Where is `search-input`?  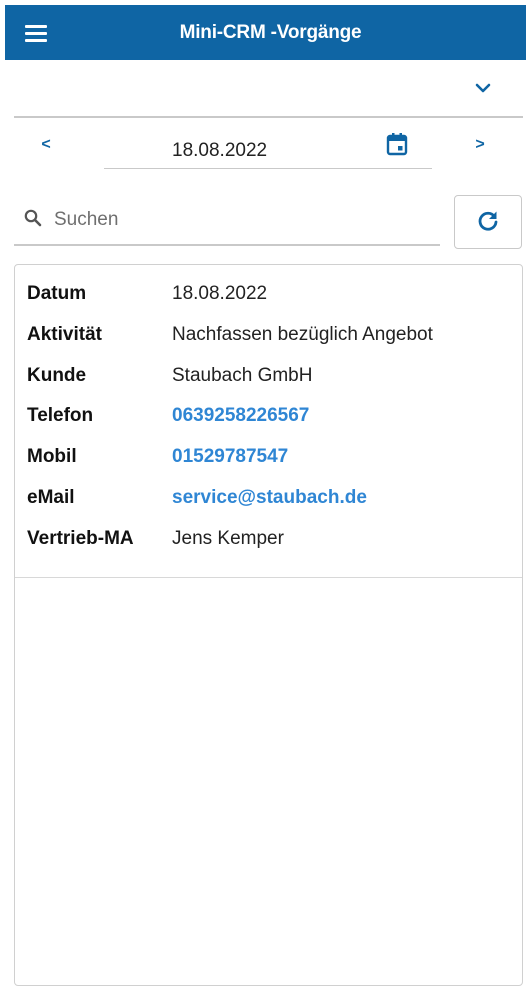 search-input is located at coordinates (244, 220).